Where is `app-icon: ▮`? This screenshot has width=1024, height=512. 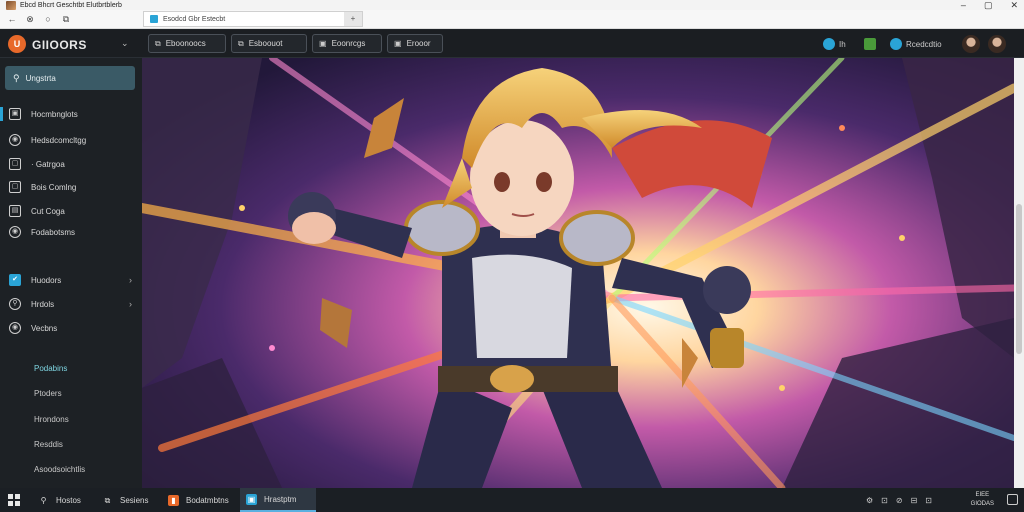 app-icon: ▮ is located at coordinates (173, 500).